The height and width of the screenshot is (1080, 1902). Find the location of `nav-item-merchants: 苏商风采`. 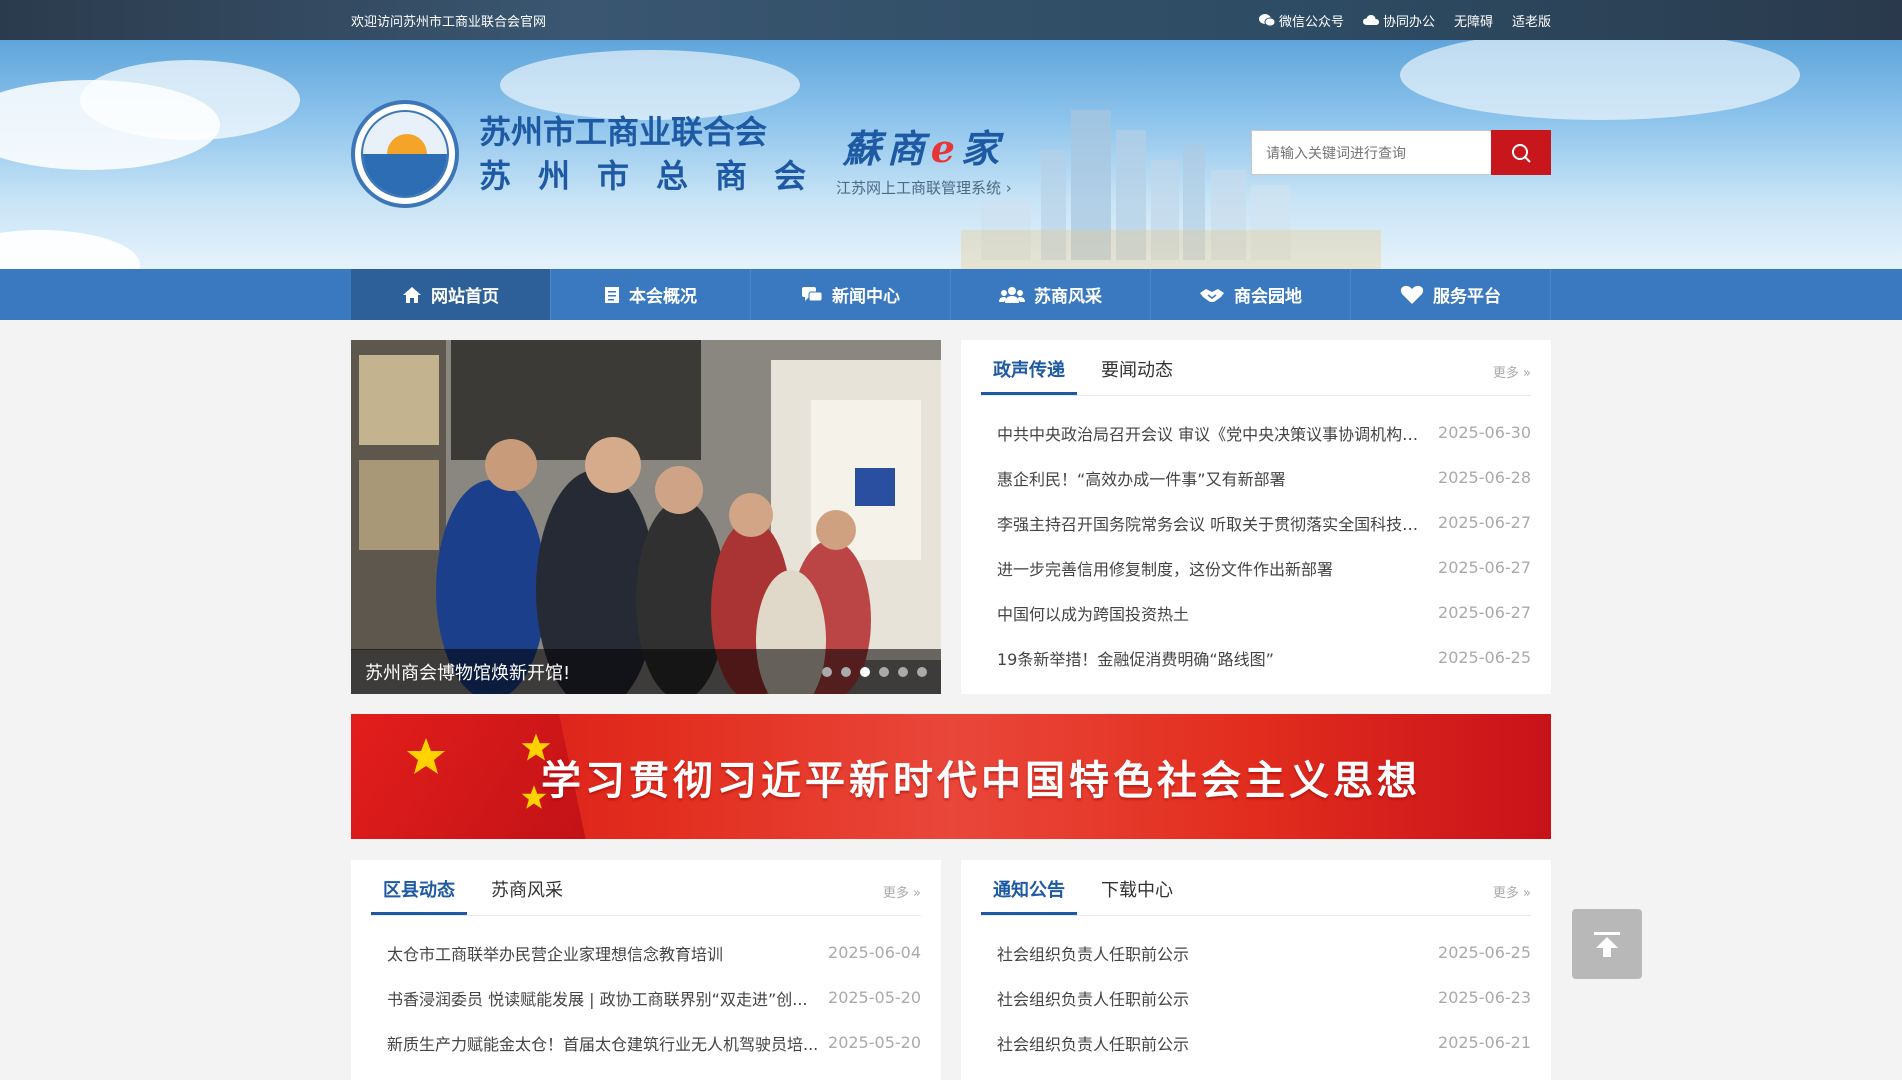

nav-item-merchants: 苏商风采 is located at coordinates (1051, 294).